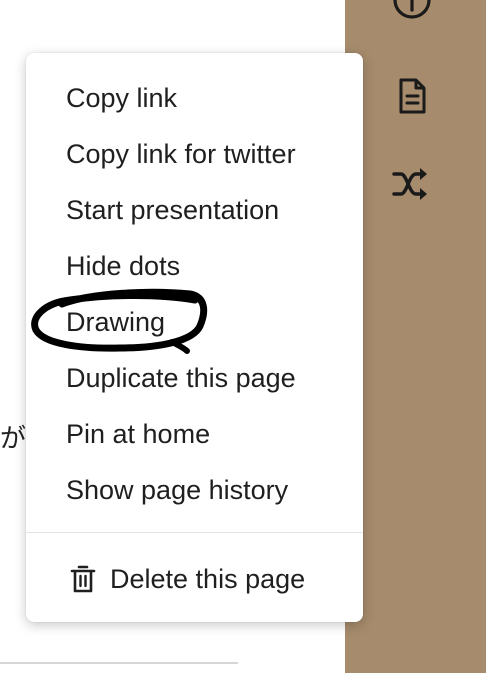 The image size is (486, 673). Describe the element at coordinates (119, 663) in the screenshot. I see `divider` at that location.